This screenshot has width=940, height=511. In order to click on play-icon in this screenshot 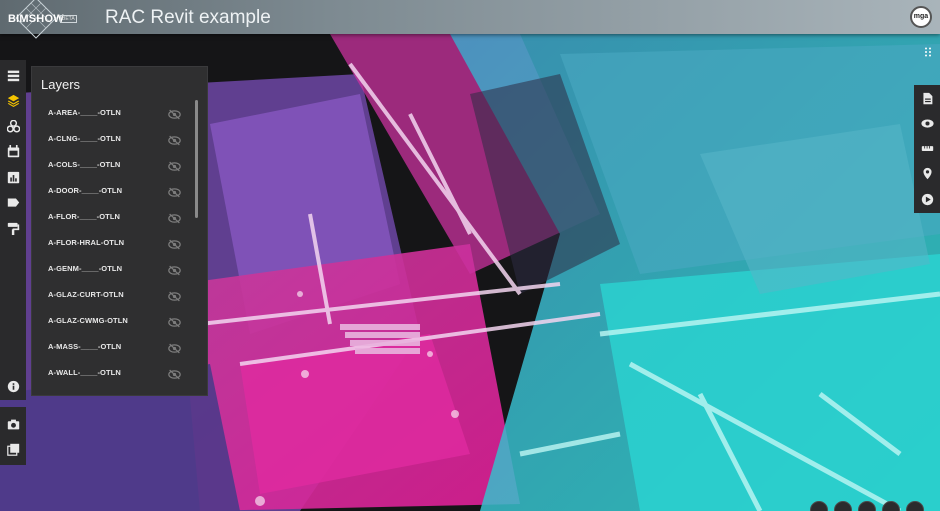, I will do `click(927, 199)`.